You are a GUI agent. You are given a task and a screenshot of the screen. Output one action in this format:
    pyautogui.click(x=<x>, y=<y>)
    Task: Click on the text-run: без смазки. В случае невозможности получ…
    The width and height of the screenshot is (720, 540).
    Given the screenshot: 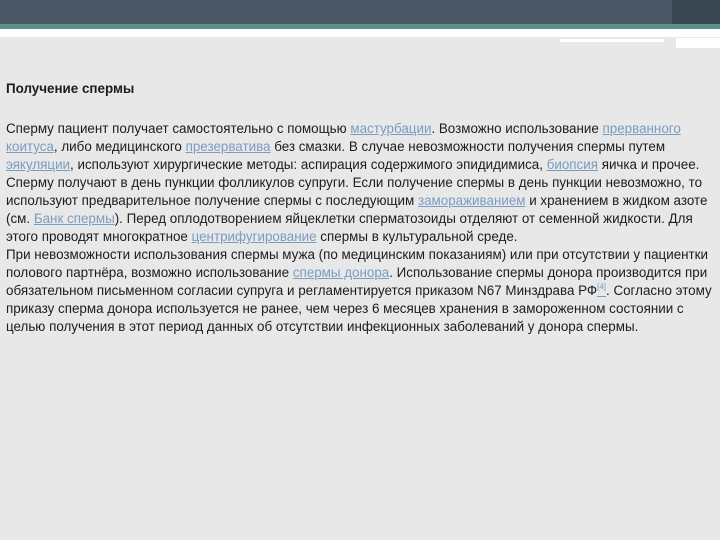 What is the action you would take?
    pyautogui.click(x=468, y=146)
    